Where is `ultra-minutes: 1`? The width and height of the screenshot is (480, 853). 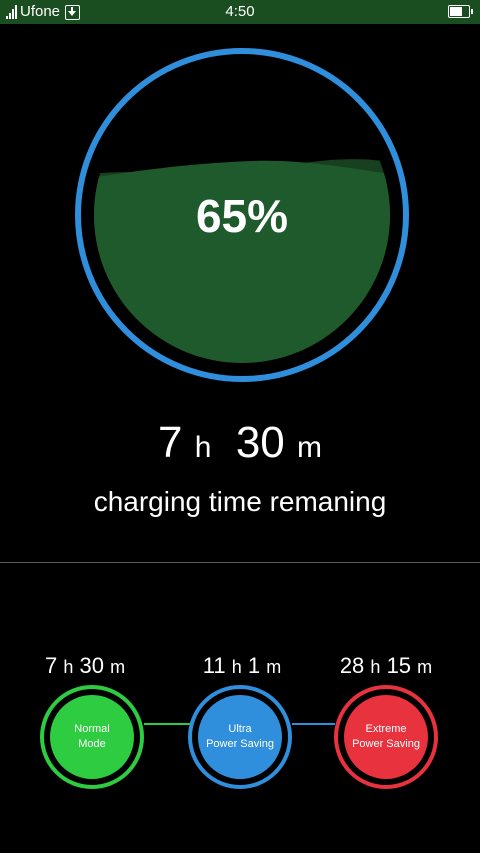 ultra-minutes: 1 is located at coordinates (254, 665).